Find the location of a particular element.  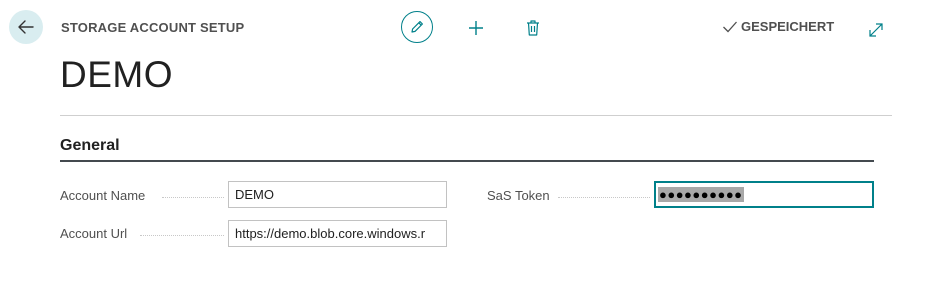

delete-button is located at coordinates (533, 28).